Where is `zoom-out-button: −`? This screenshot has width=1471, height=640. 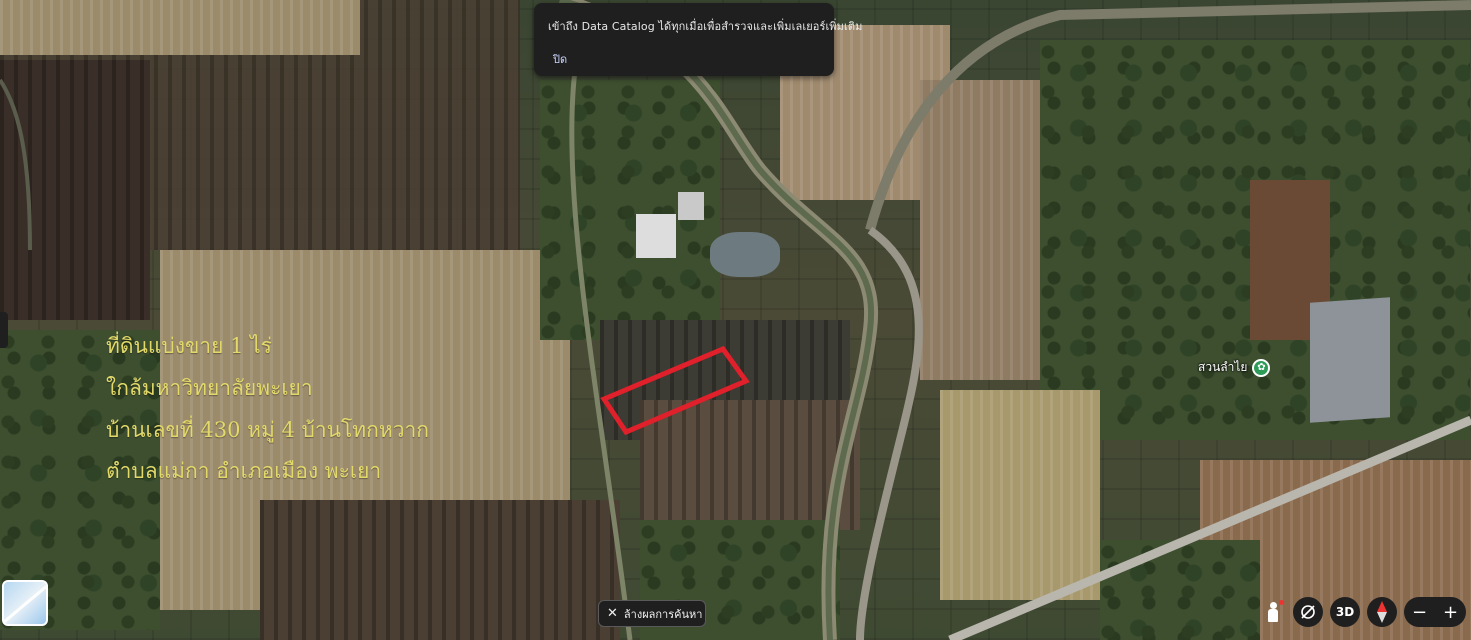
zoom-out-button: − is located at coordinates (1419, 612).